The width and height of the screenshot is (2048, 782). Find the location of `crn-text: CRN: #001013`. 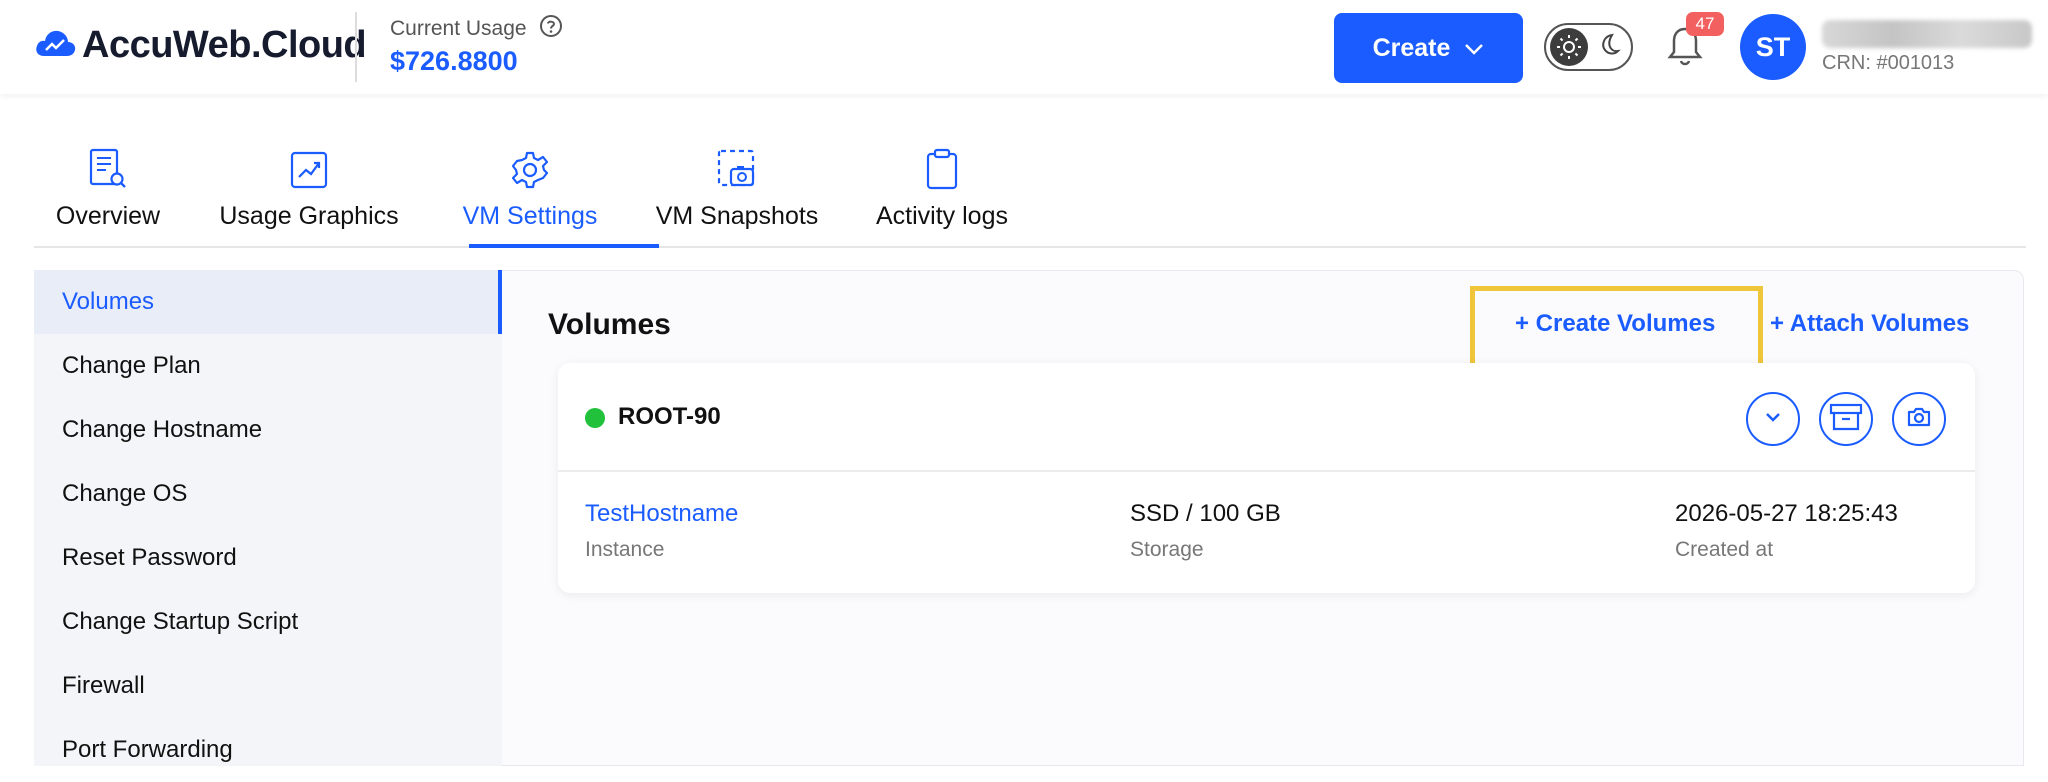

crn-text: CRN: #001013 is located at coordinates (1888, 63).